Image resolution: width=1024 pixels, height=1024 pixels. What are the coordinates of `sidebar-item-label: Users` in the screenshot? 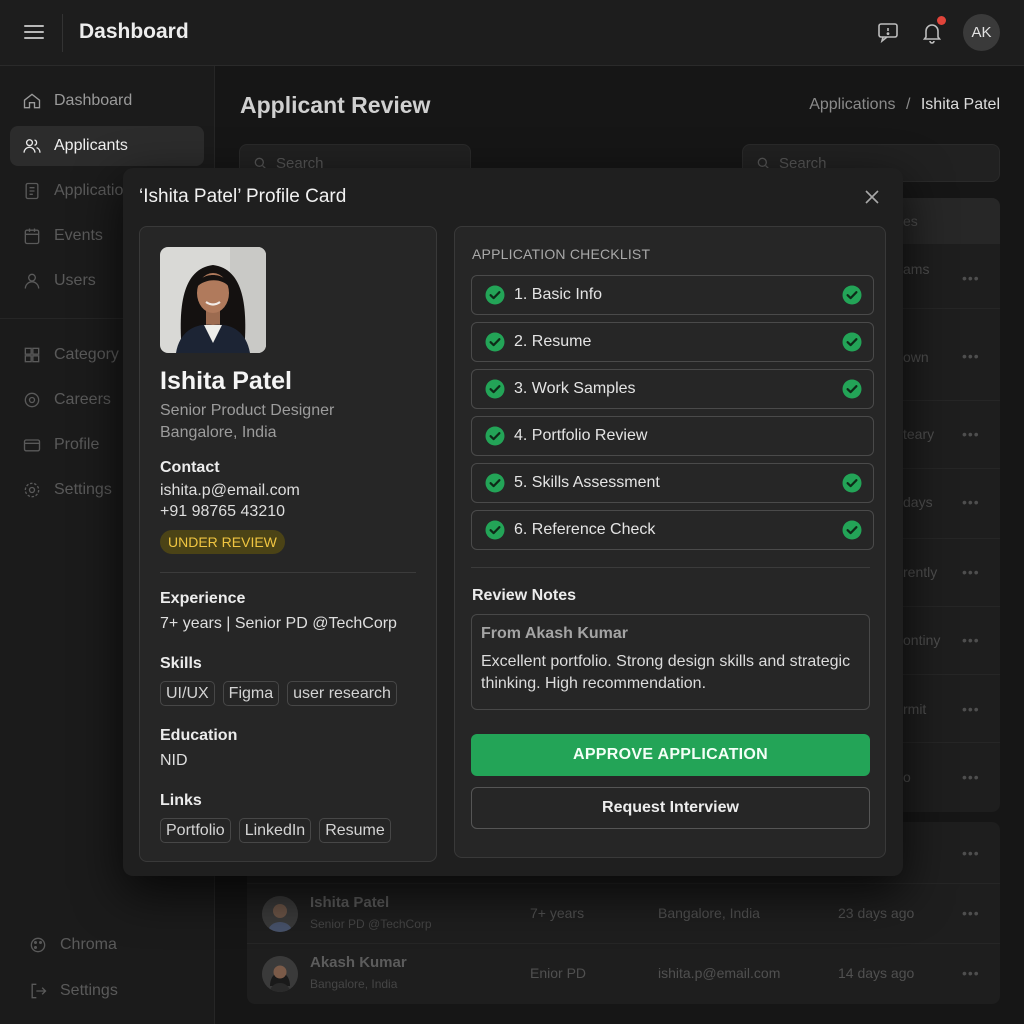 It's located at (75, 280).